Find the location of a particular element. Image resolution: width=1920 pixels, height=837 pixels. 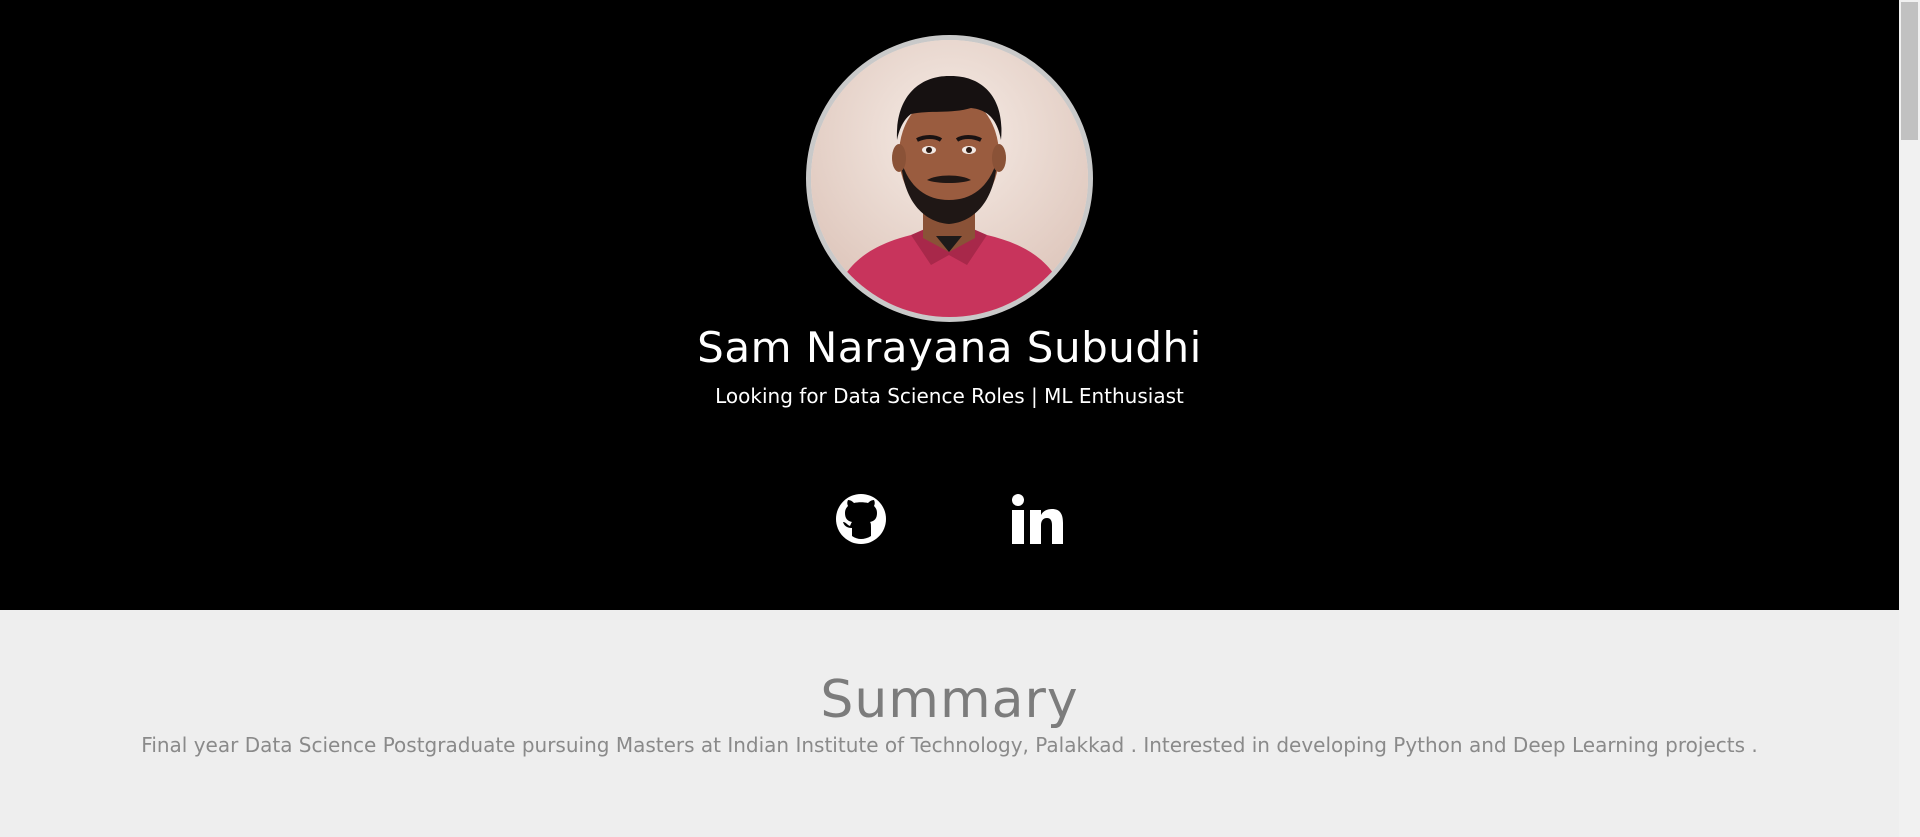

github-icon is located at coordinates (861, 519).